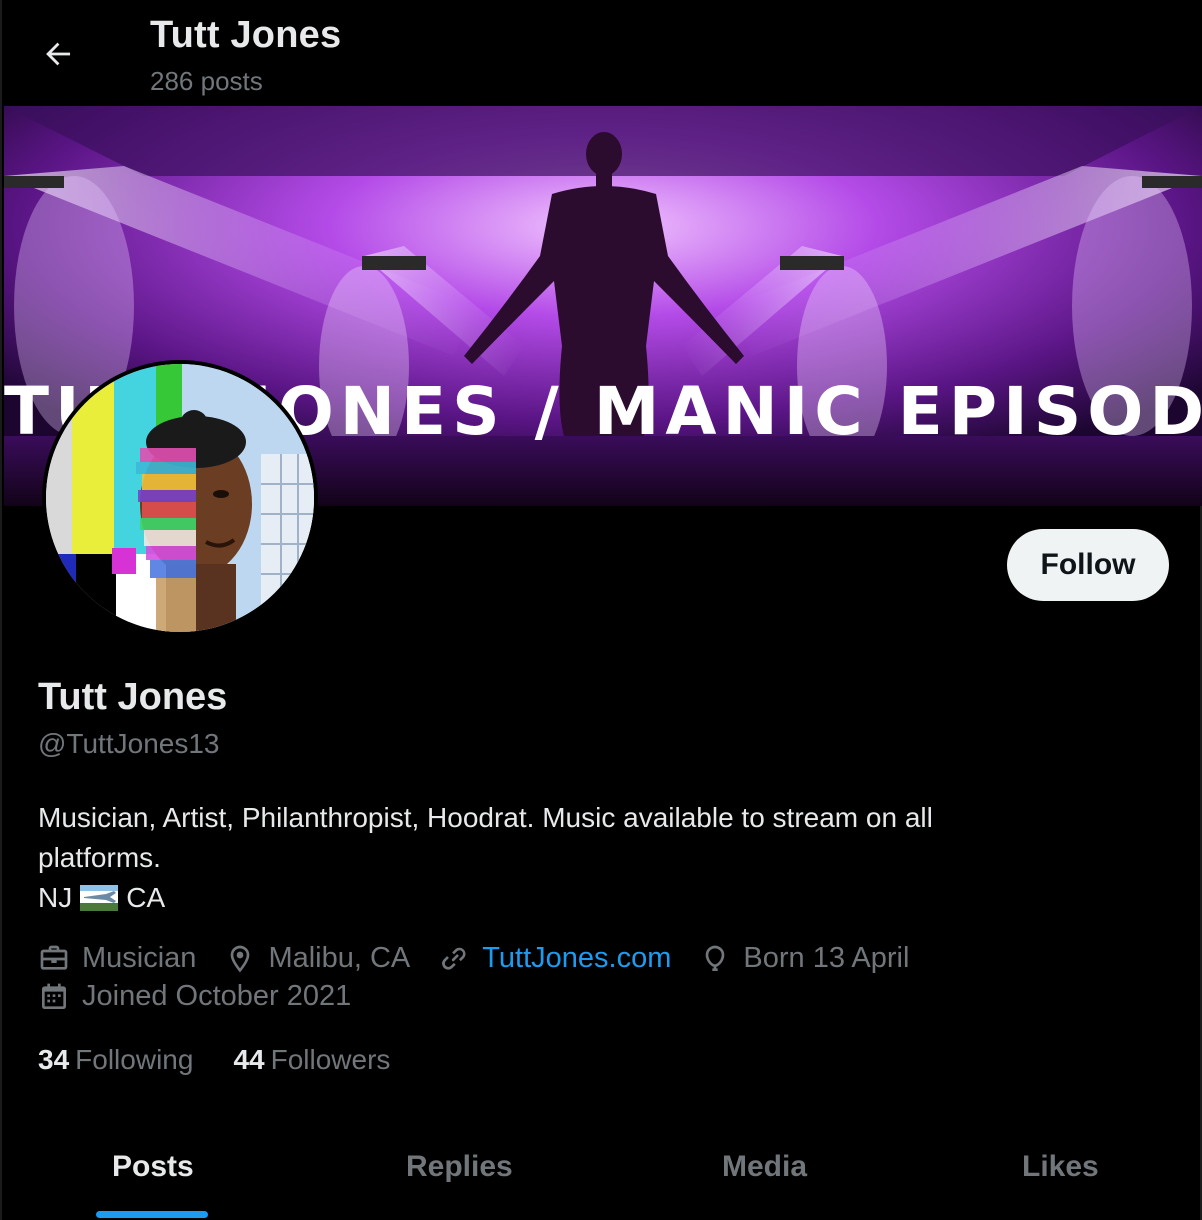 The height and width of the screenshot is (1220, 1202). What do you see at coordinates (153, 1167) in the screenshot?
I see `tab-posts: Posts` at bounding box center [153, 1167].